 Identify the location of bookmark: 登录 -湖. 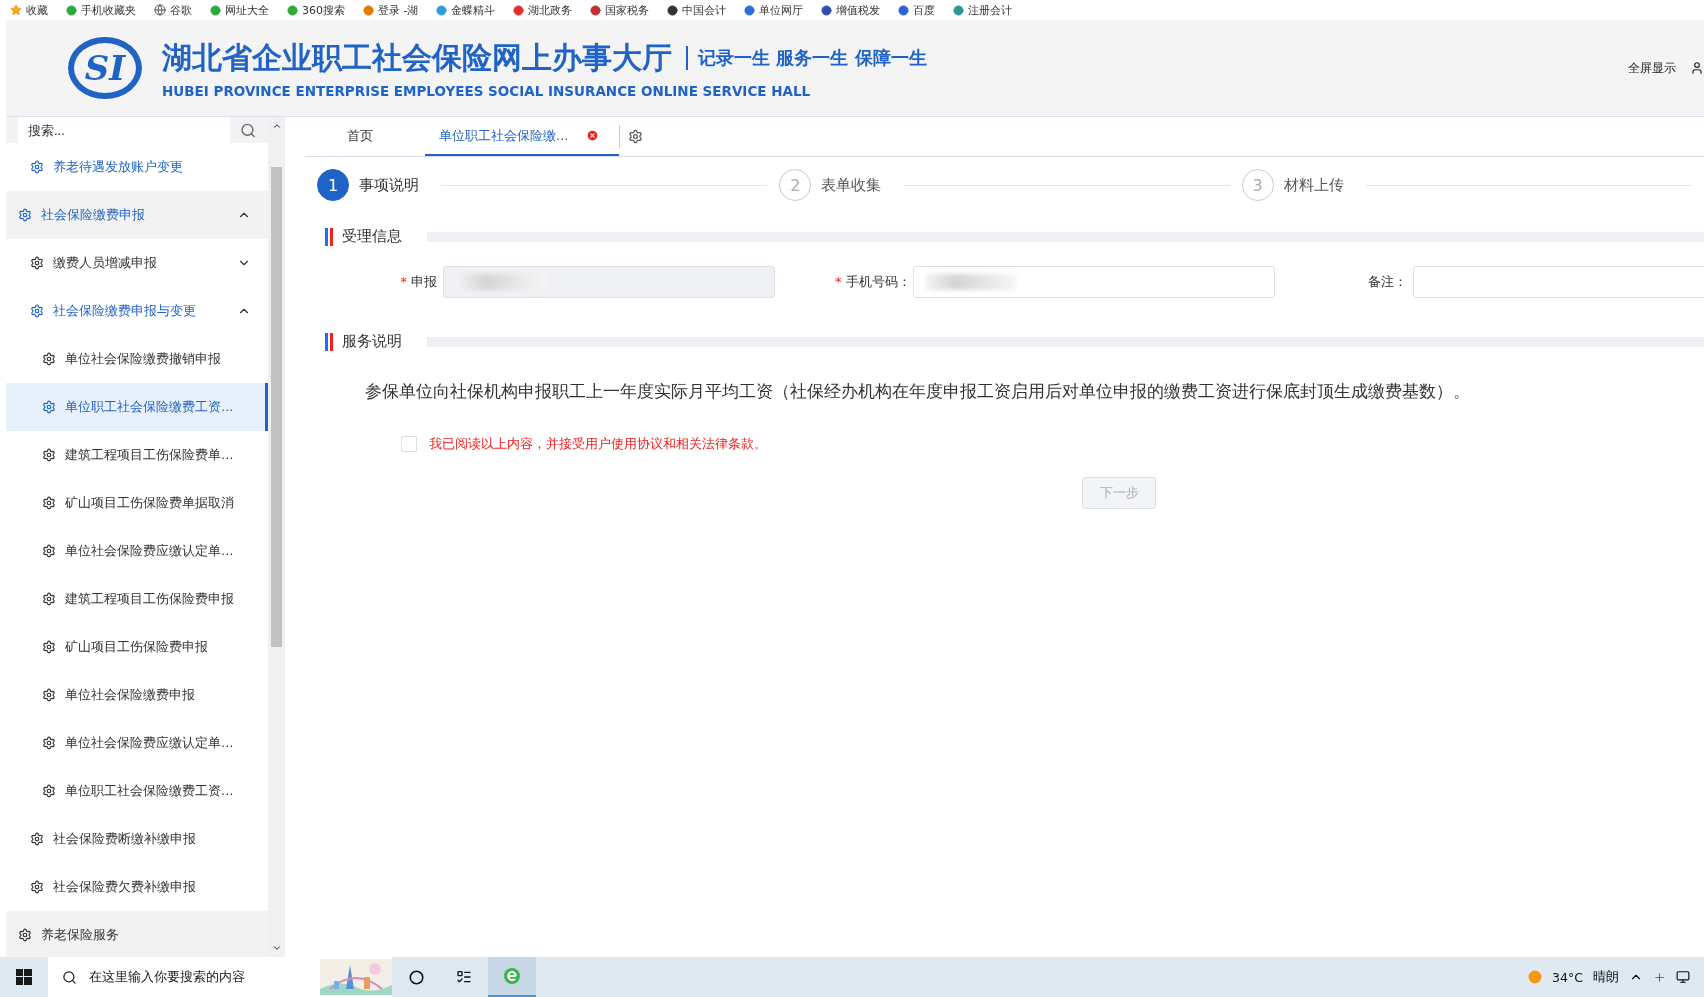
(391, 10).